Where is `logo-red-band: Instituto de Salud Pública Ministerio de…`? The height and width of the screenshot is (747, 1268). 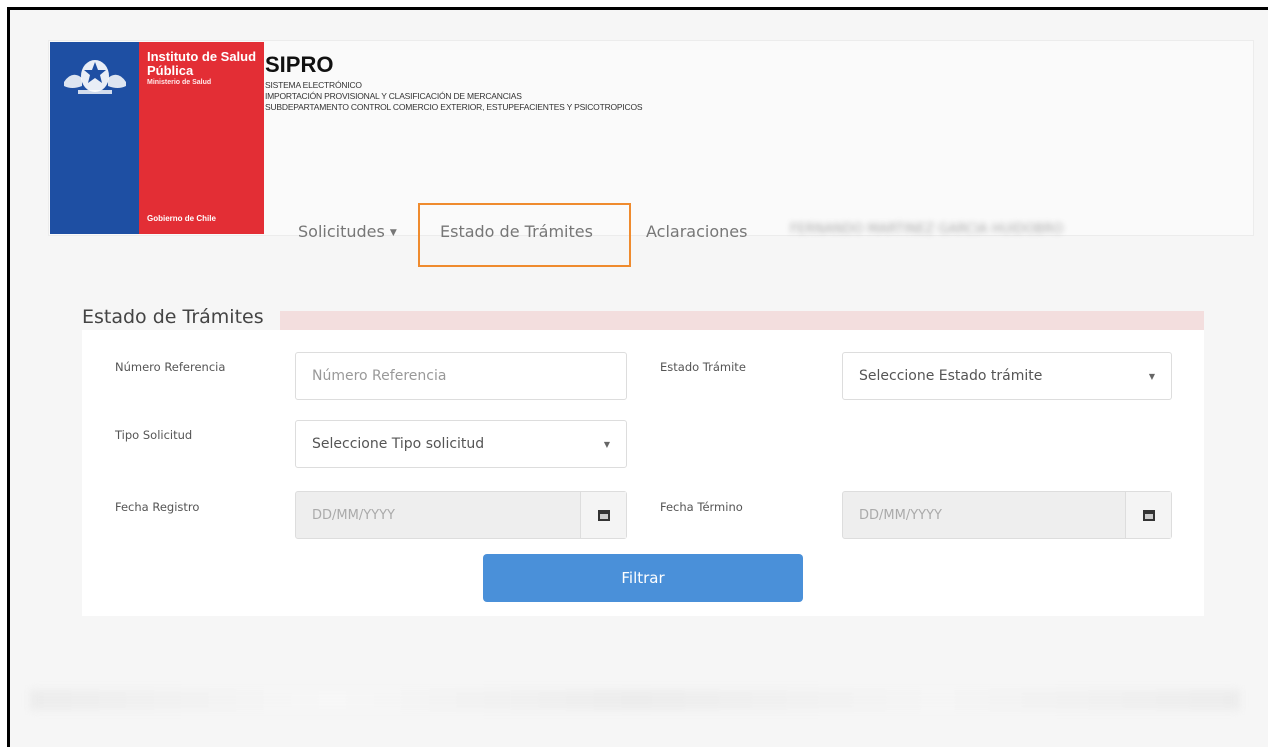
logo-red-band: Instituto de Salud Pública Ministerio de… is located at coordinates (201, 138).